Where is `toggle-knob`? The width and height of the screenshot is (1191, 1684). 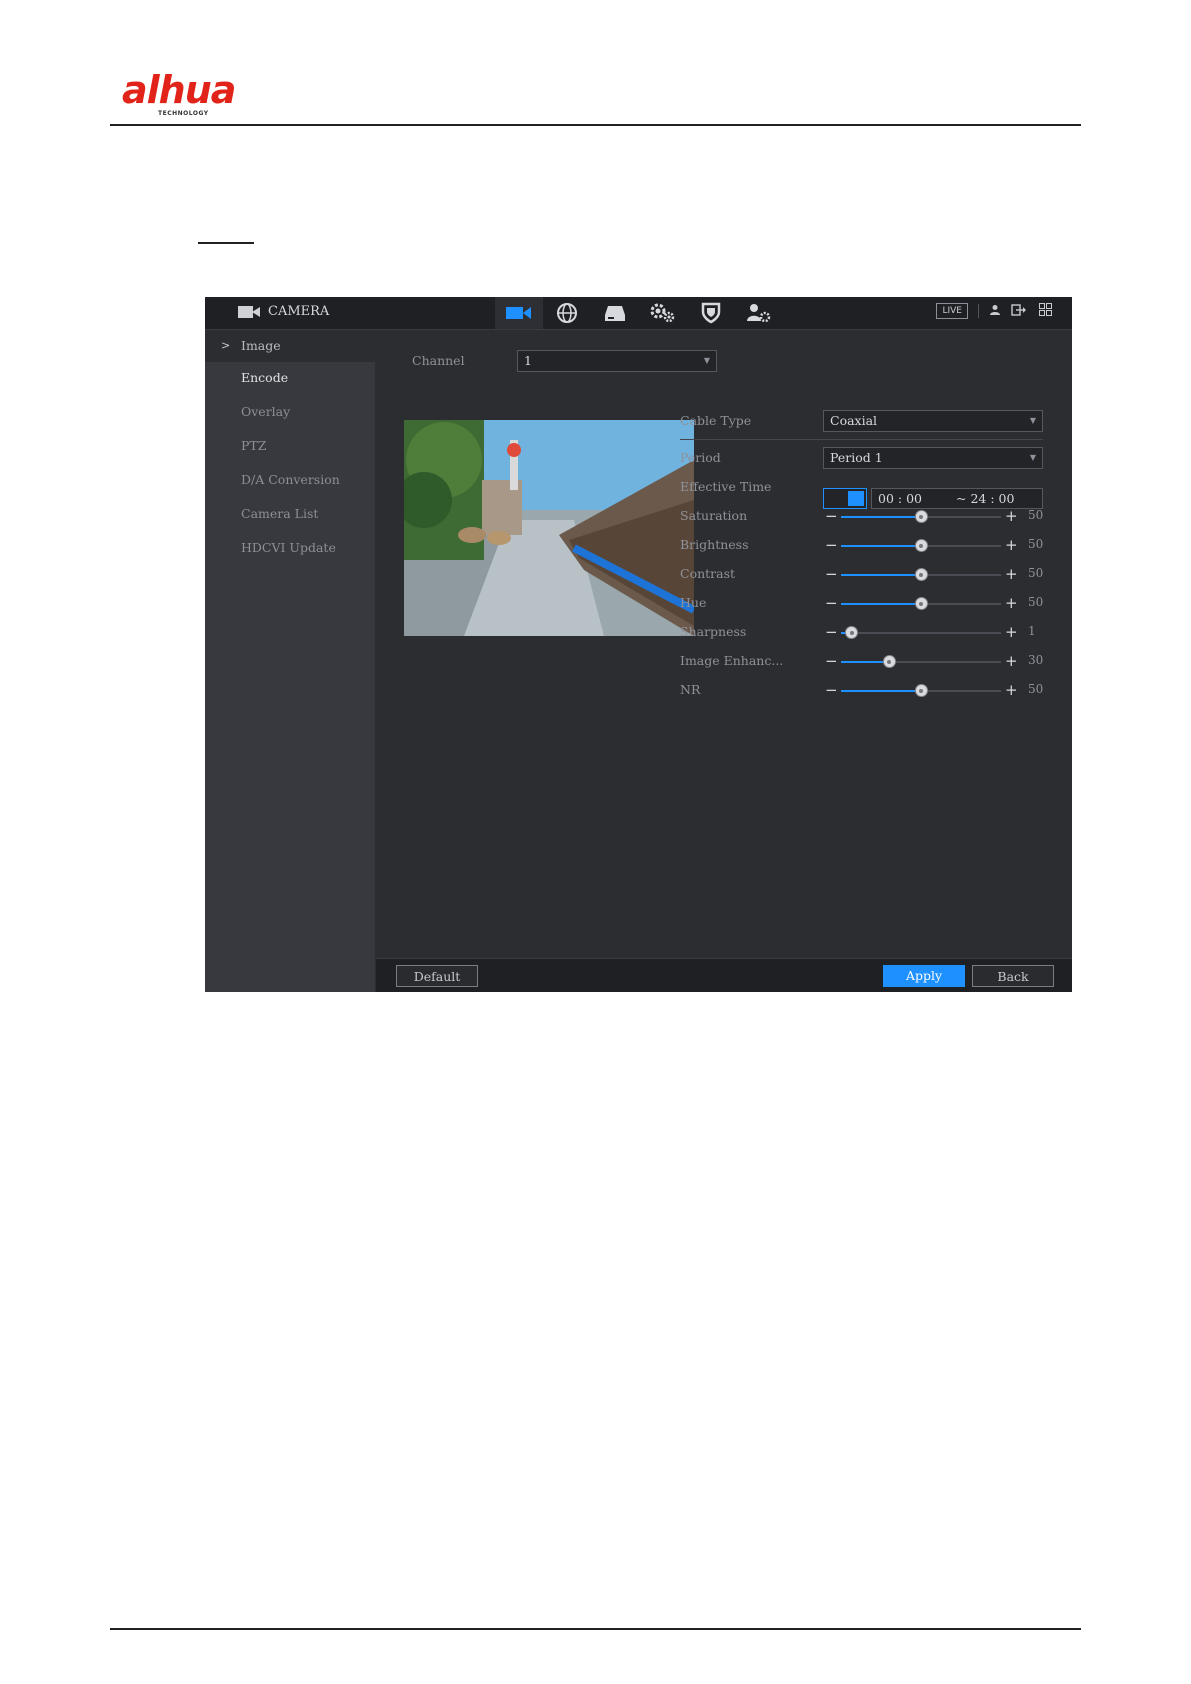
toggle-knob is located at coordinates (856, 498).